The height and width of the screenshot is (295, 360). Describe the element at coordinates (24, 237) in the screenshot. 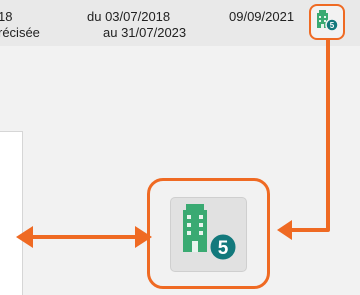

I see `arrow-head-left-icon` at that location.